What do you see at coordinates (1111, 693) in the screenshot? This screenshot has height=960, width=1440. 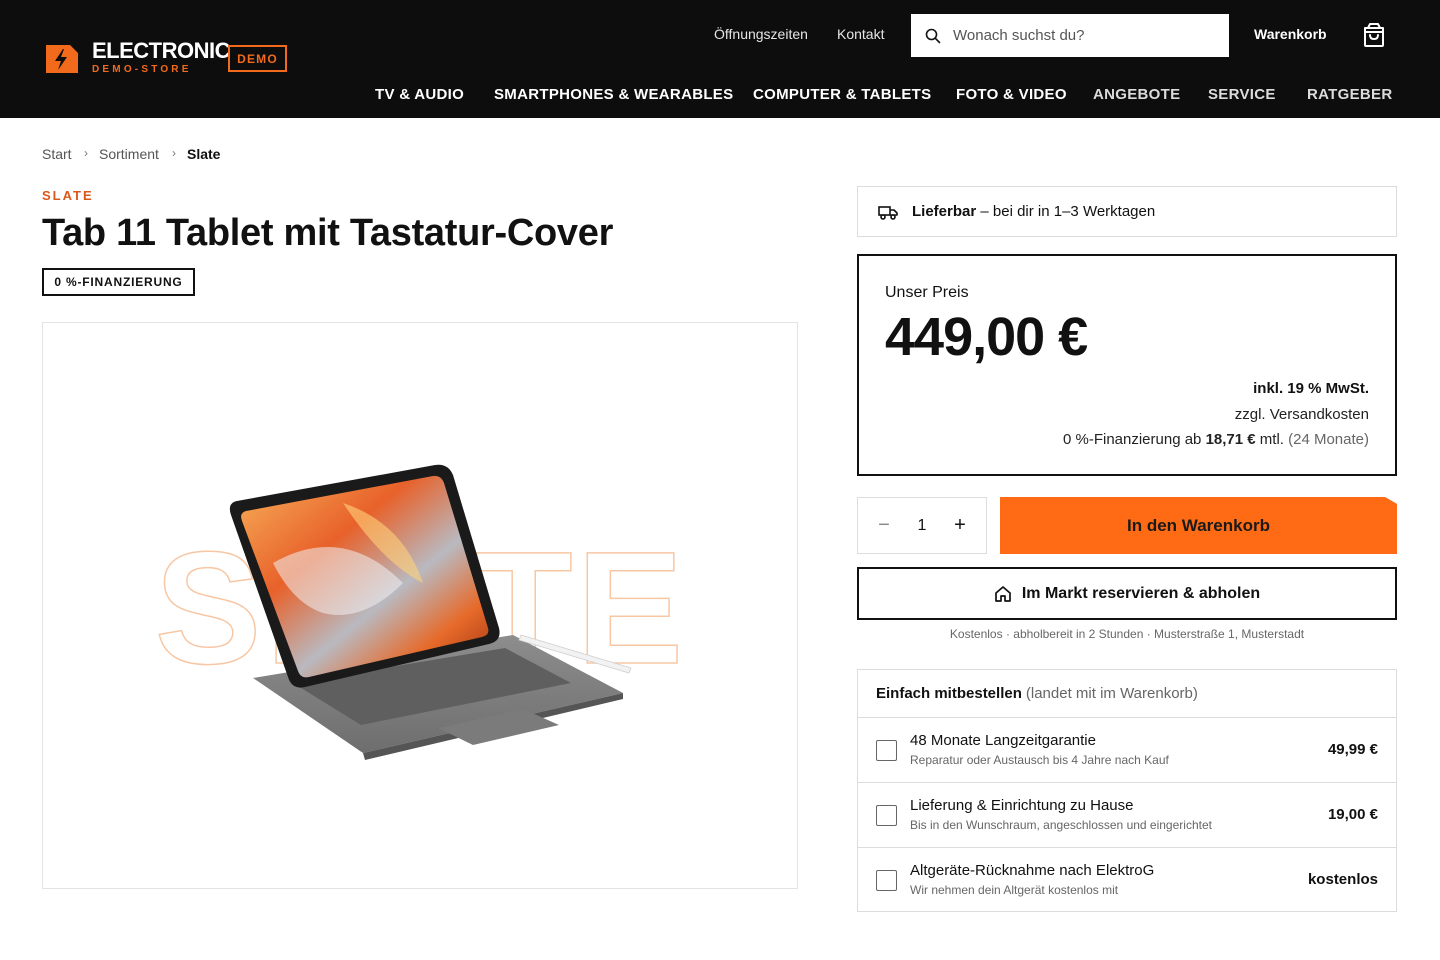 I see `add-on-subtitle: (landet mit im Warenkorb)` at bounding box center [1111, 693].